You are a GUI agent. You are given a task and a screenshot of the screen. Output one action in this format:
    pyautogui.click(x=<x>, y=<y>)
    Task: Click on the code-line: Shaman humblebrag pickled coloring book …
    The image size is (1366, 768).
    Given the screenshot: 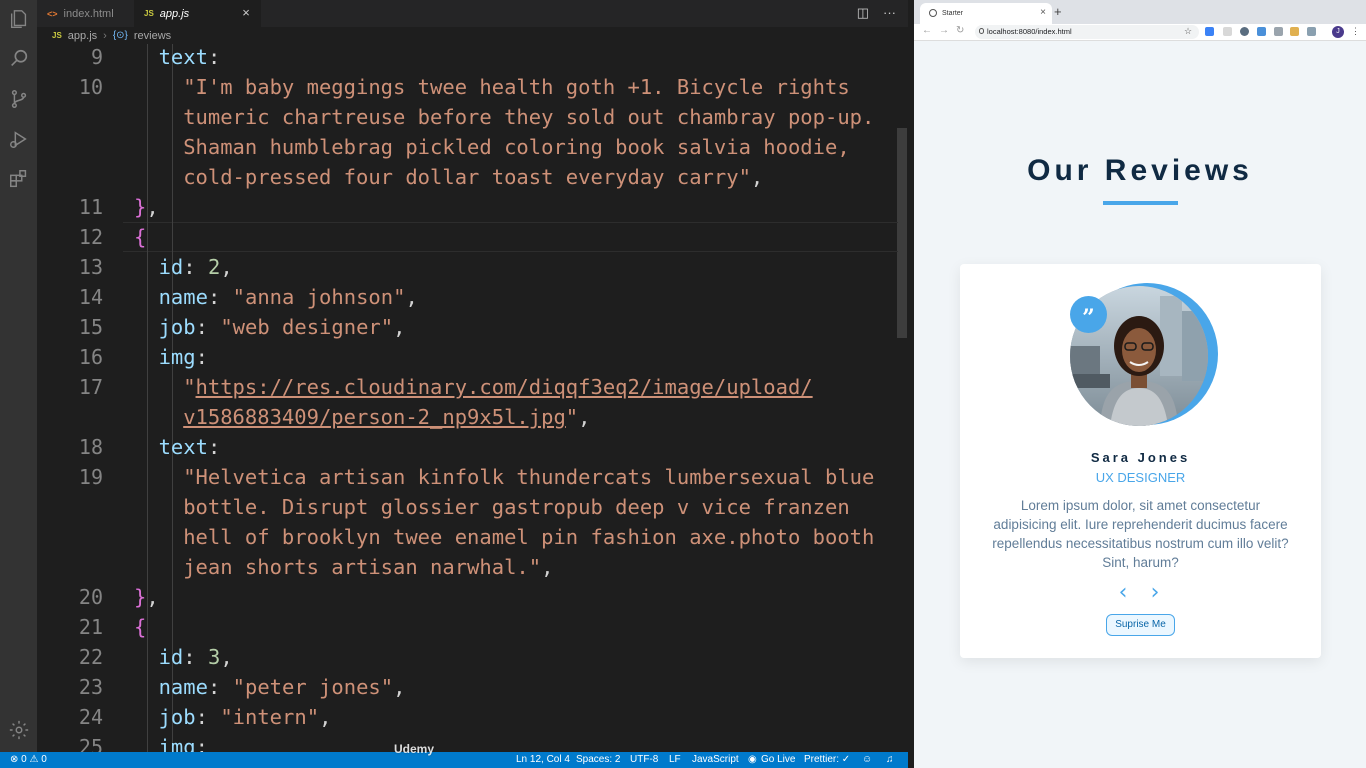 What is the action you would take?
    pyautogui.click(x=516, y=147)
    